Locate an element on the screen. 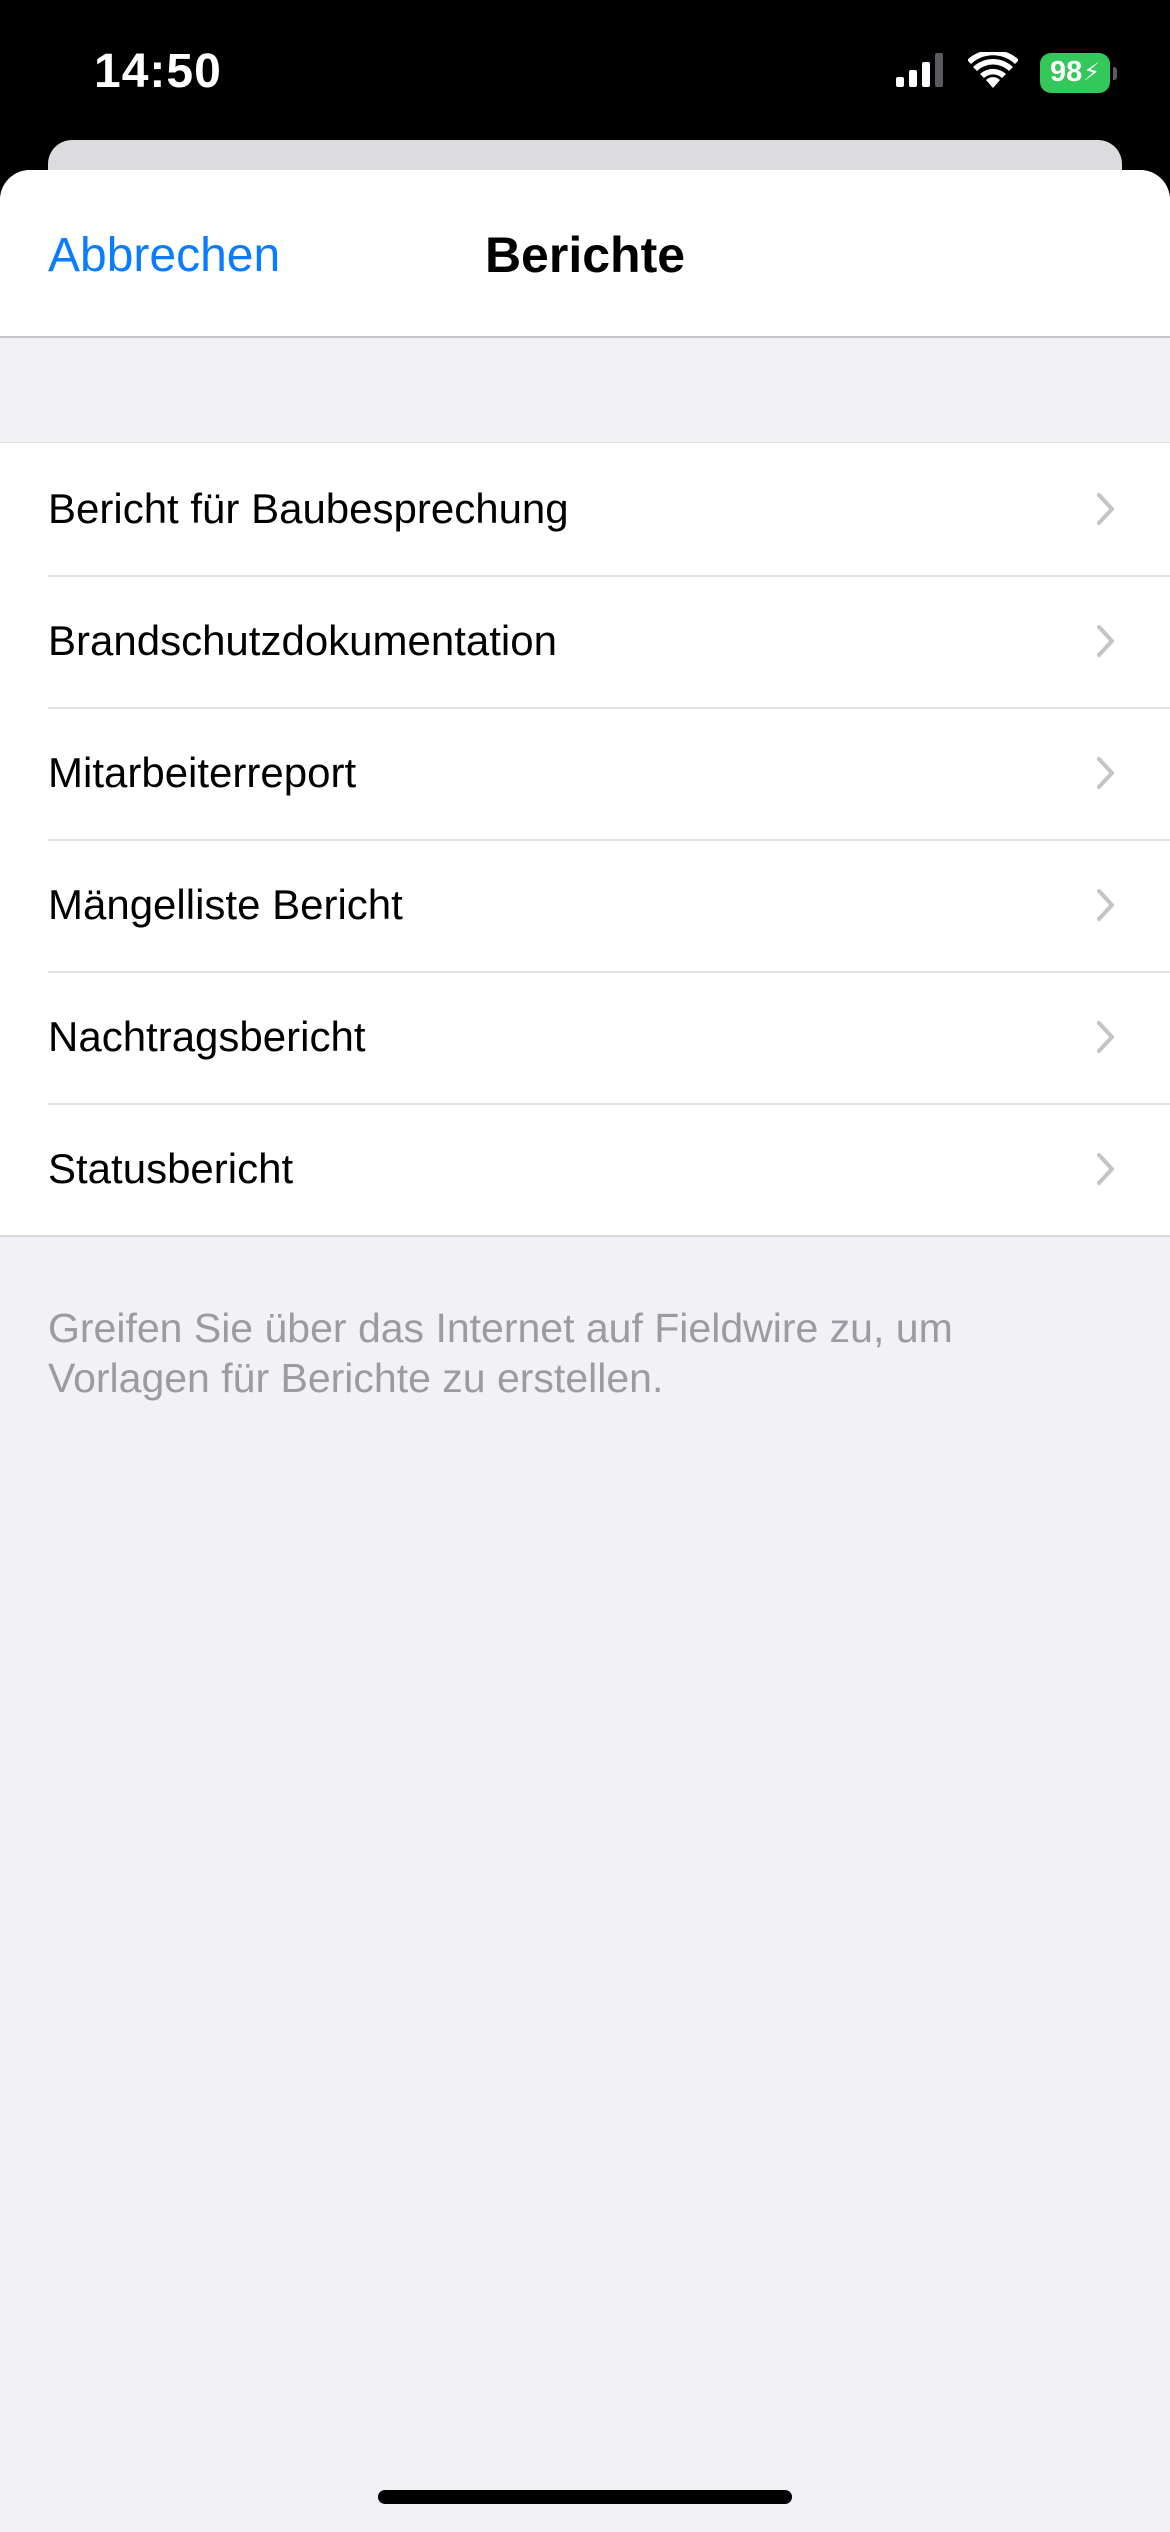 The image size is (1170, 2532). status-bar: 14:50 98 ⚡ is located at coordinates (585, 75).